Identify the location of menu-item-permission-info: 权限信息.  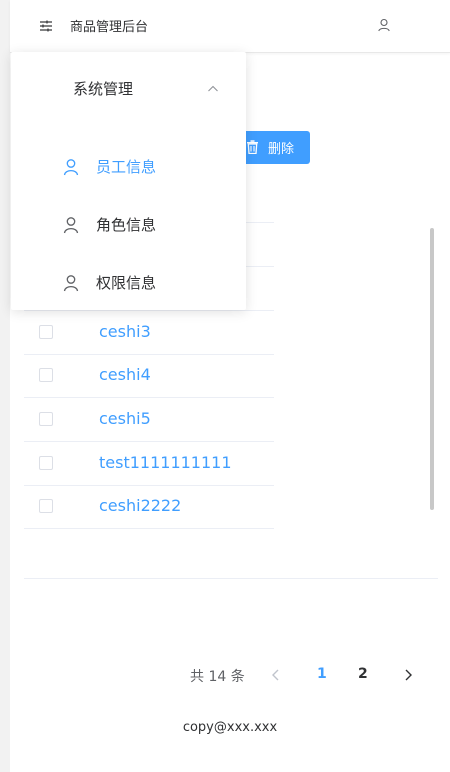
(128, 282).